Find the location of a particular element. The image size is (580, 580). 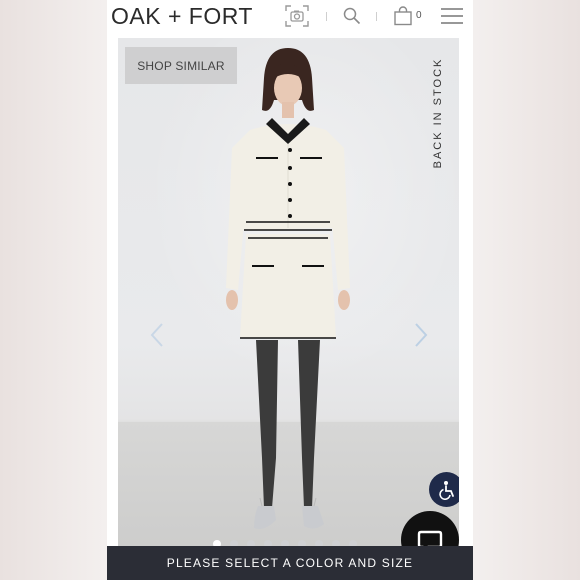

cart-count: 0 is located at coordinates (419, 15).